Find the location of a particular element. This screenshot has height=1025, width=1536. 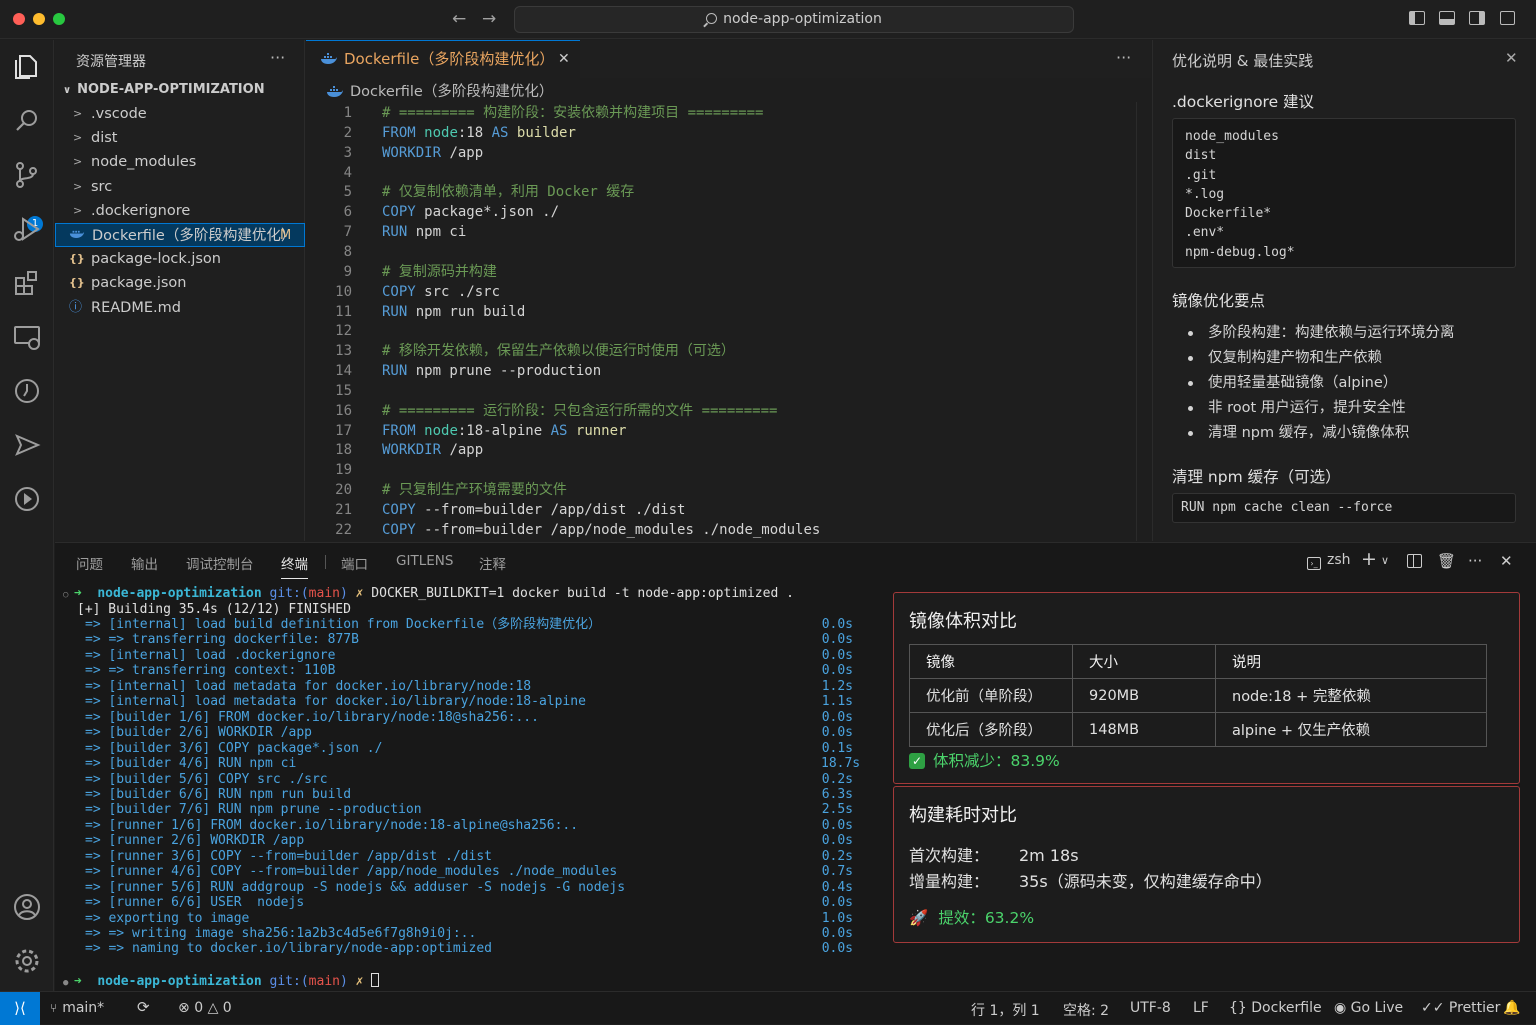

remote-explorer-icon is located at coordinates (27, 337).